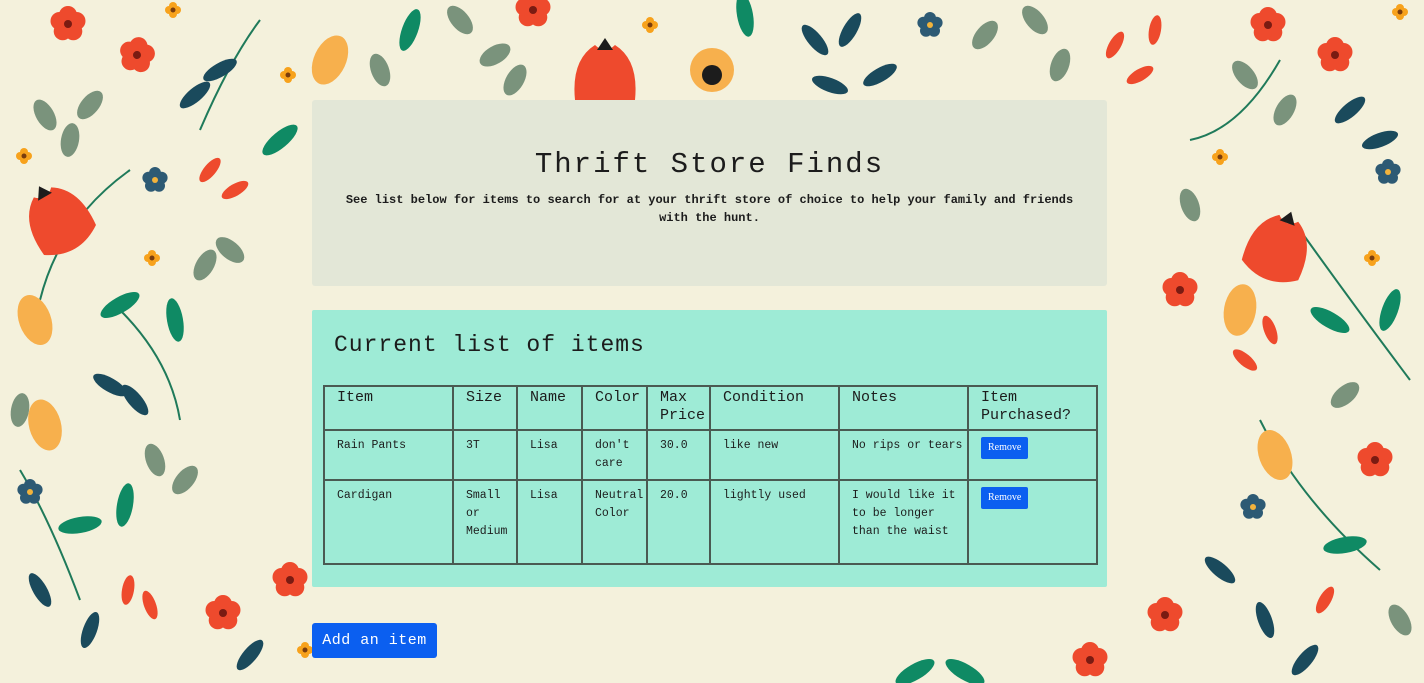  What do you see at coordinates (374, 640) in the screenshot?
I see `add-item-button: Add an item` at bounding box center [374, 640].